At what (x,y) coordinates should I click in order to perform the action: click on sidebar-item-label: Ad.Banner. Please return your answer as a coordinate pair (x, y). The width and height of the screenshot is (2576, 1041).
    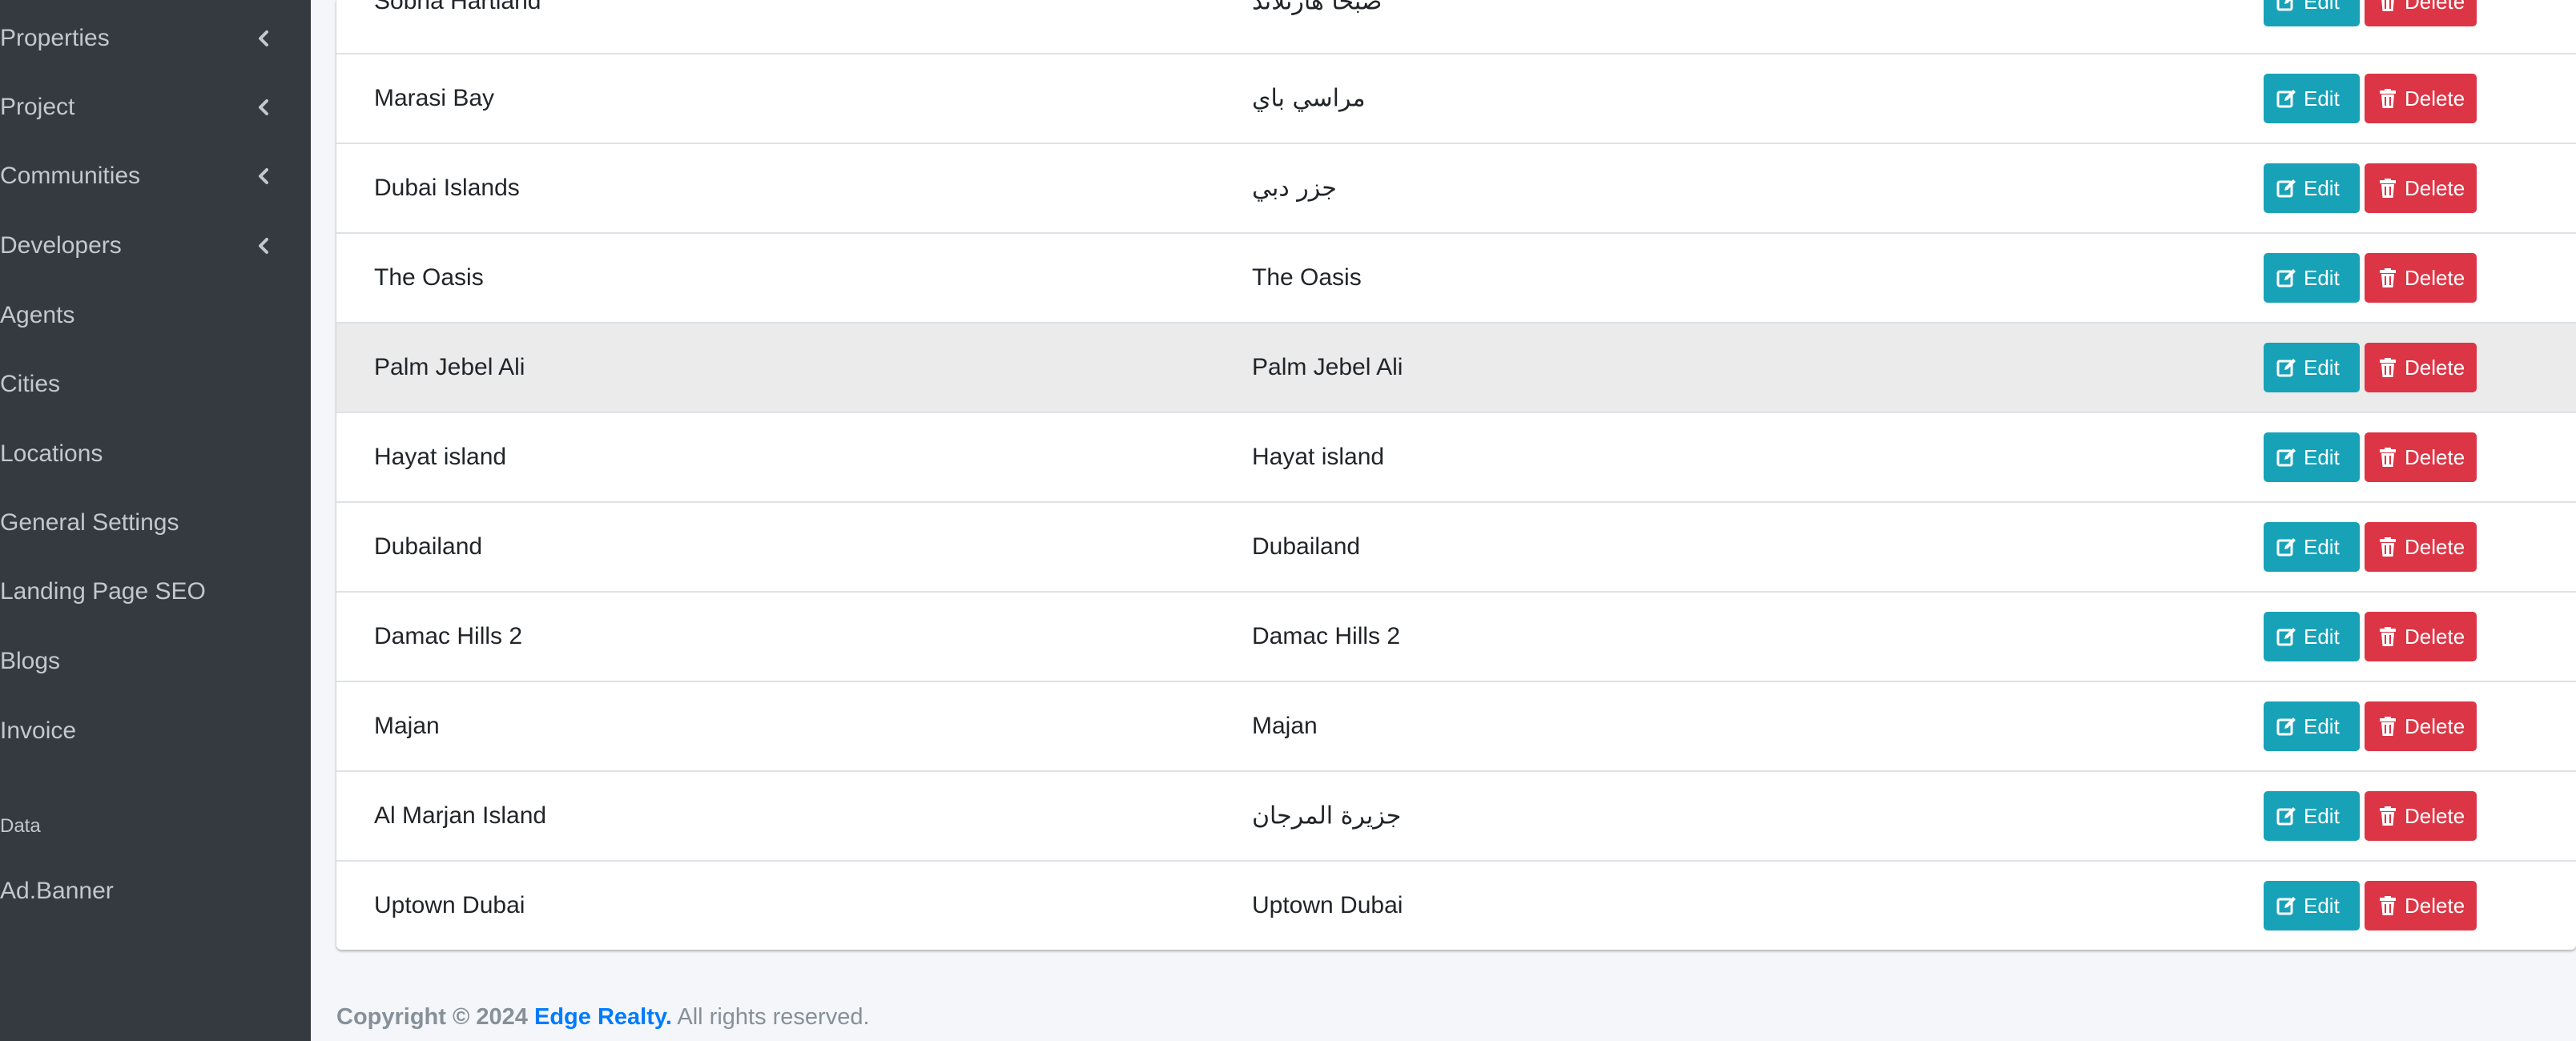
    Looking at the image, I should click on (57, 891).